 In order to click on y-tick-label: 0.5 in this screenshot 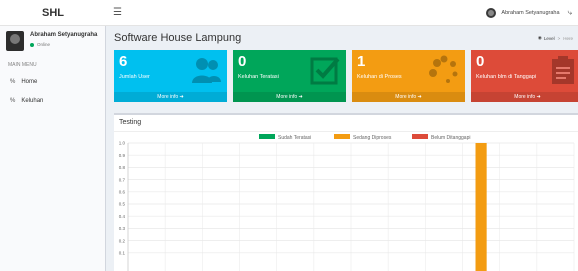, I will do `click(122, 204)`.